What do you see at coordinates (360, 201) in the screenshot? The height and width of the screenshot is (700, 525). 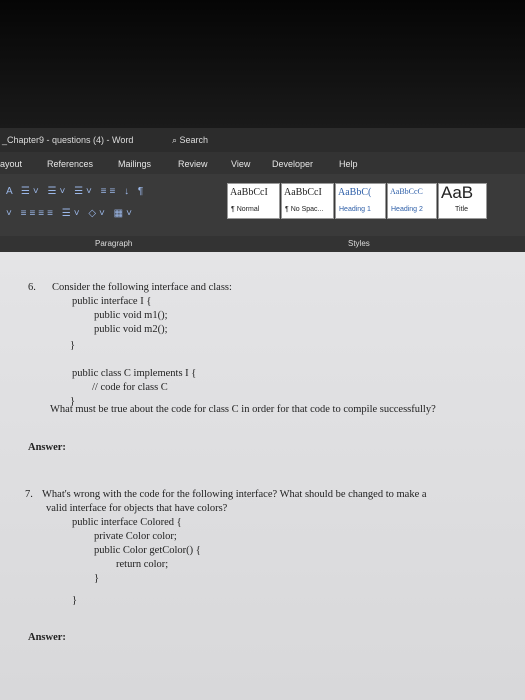 I see `style-heading-1: AaBbC( Heading 1` at bounding box center [360, 201].